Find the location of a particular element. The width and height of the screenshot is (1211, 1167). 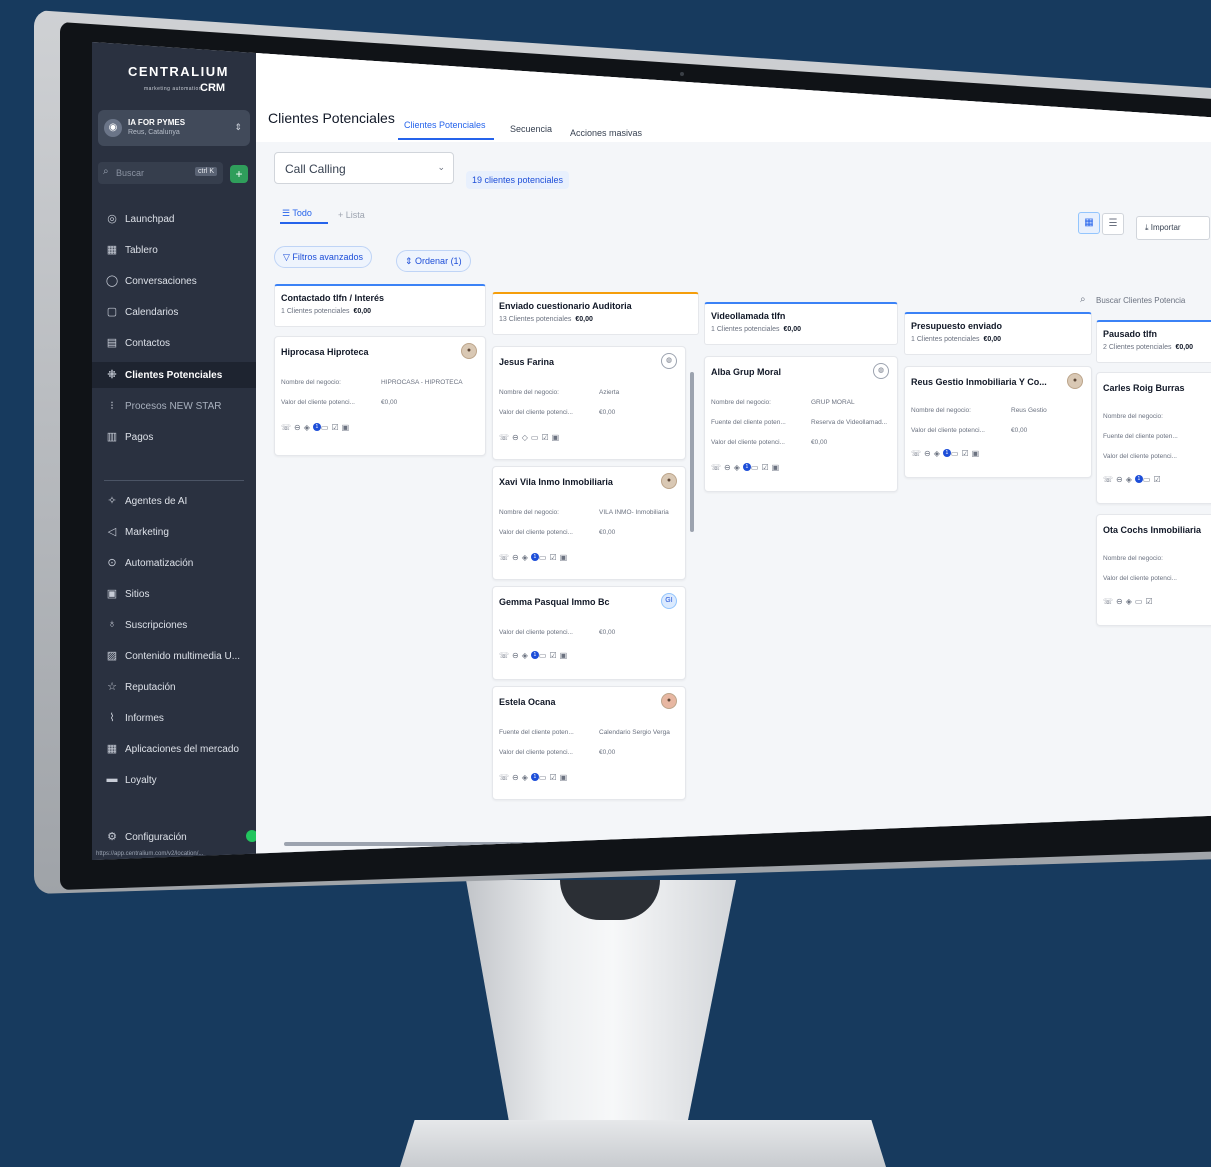

account-switcher: ◉ IA FOR PYMES Reus, Catalunya ⇕ is located at coordinates (174, 128).